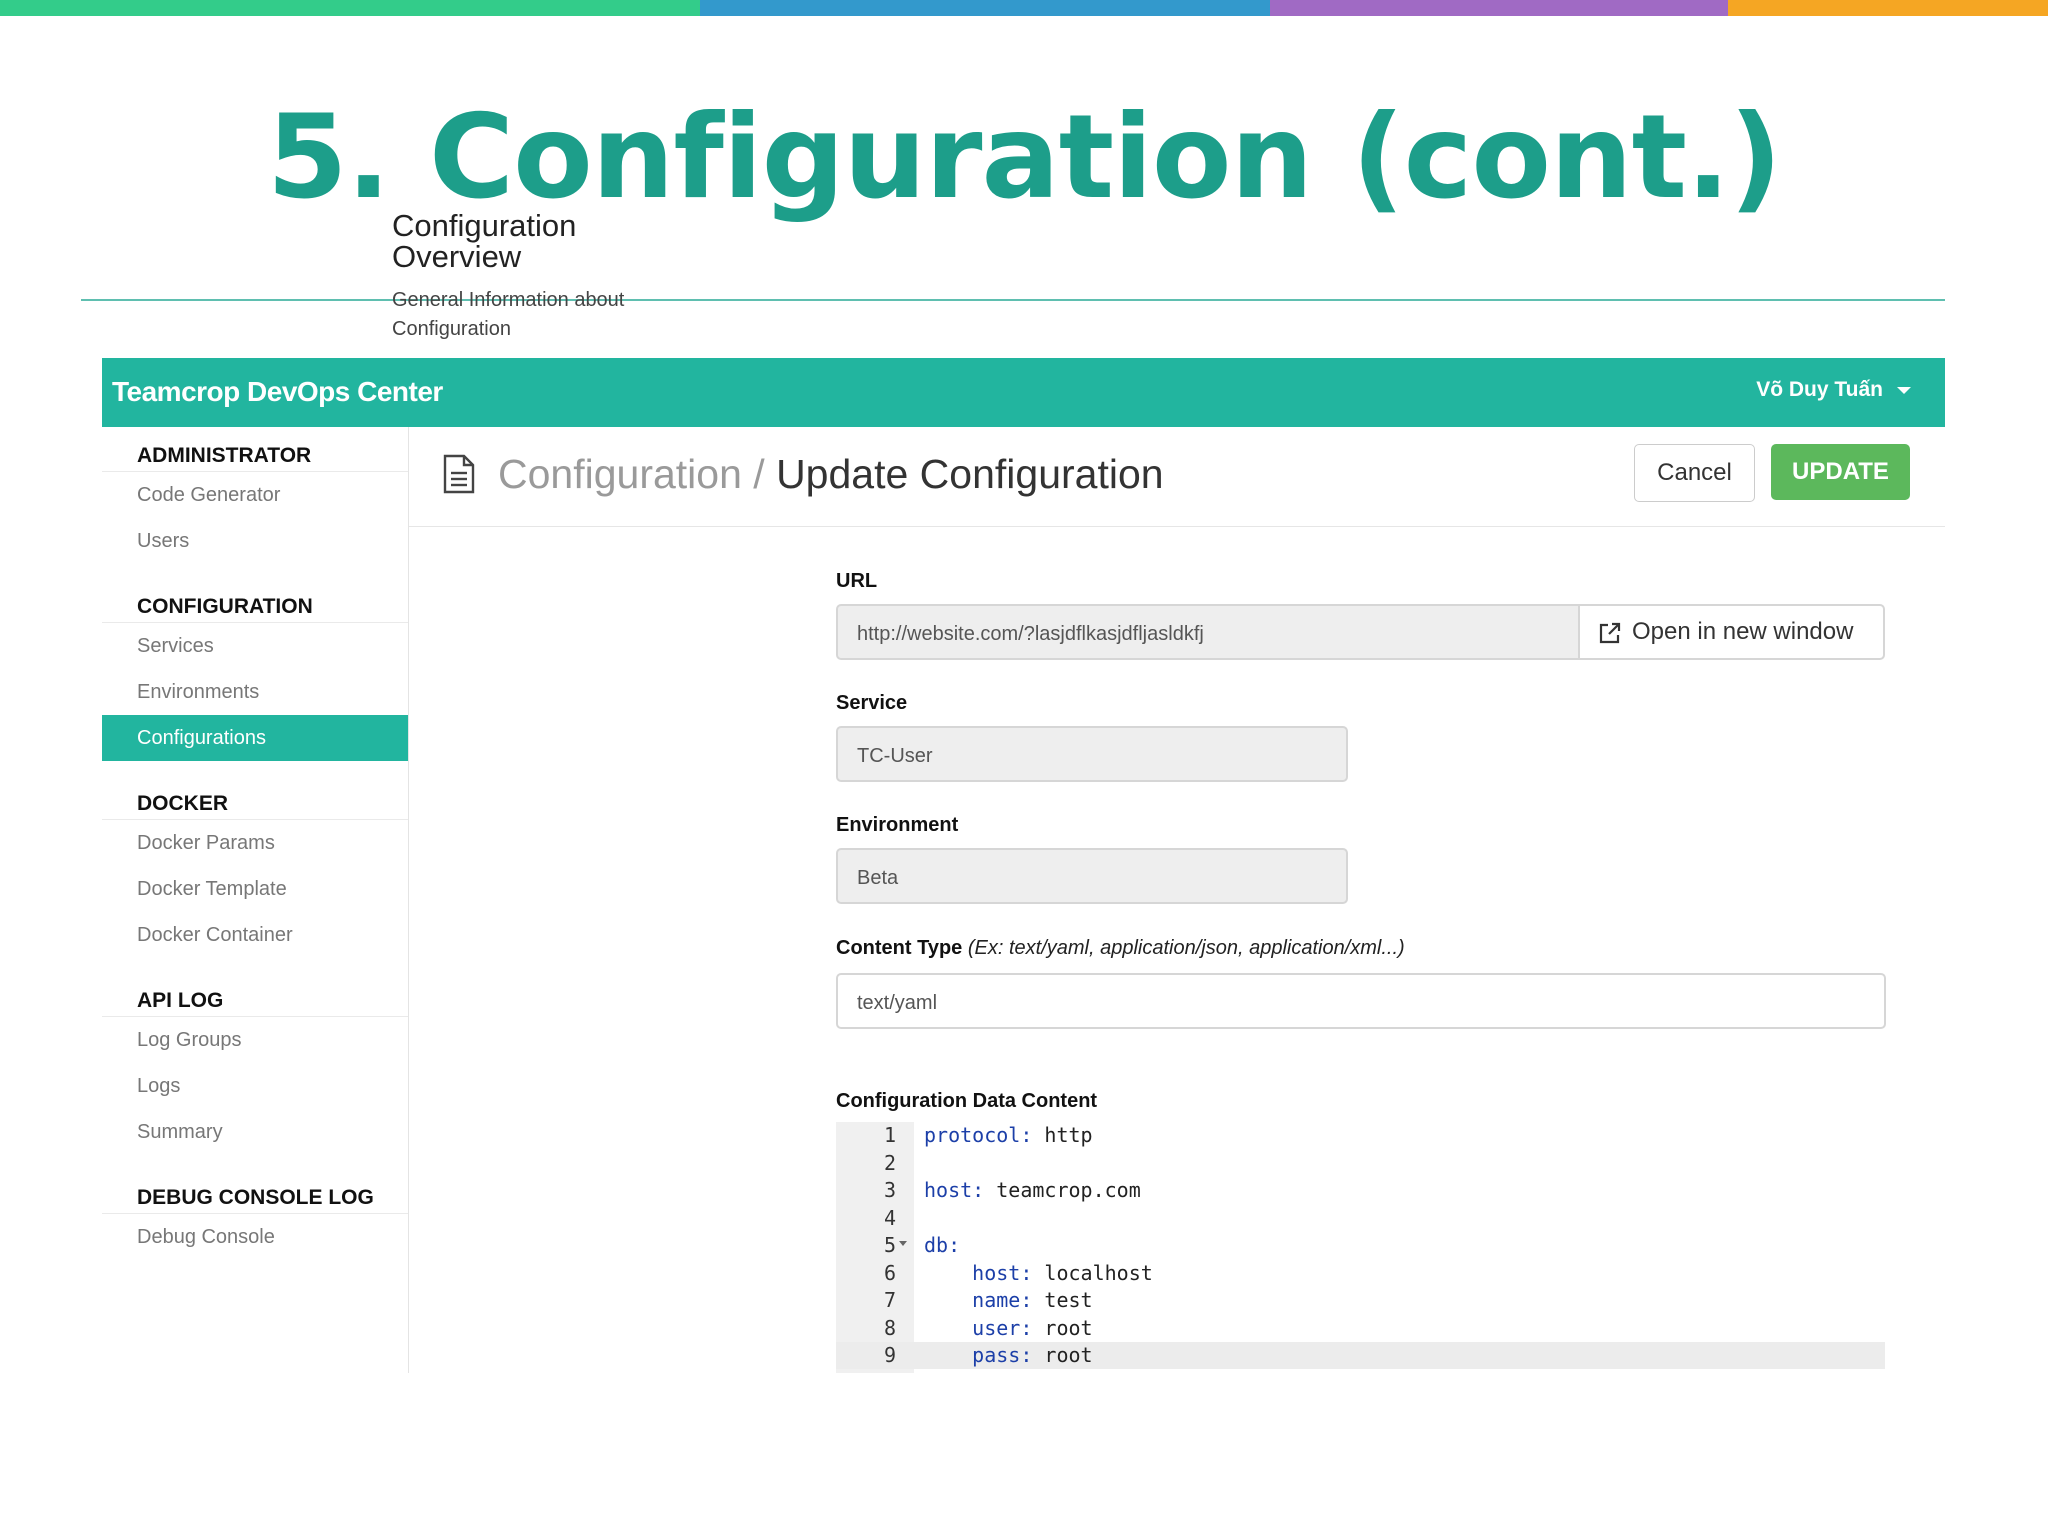 The height and width of the screenshot is (1536, 2048). What do you see at coordinates (350, 8) in the screenshot?
I see `color-bar-segment-green` at bounding box center [350, 8].